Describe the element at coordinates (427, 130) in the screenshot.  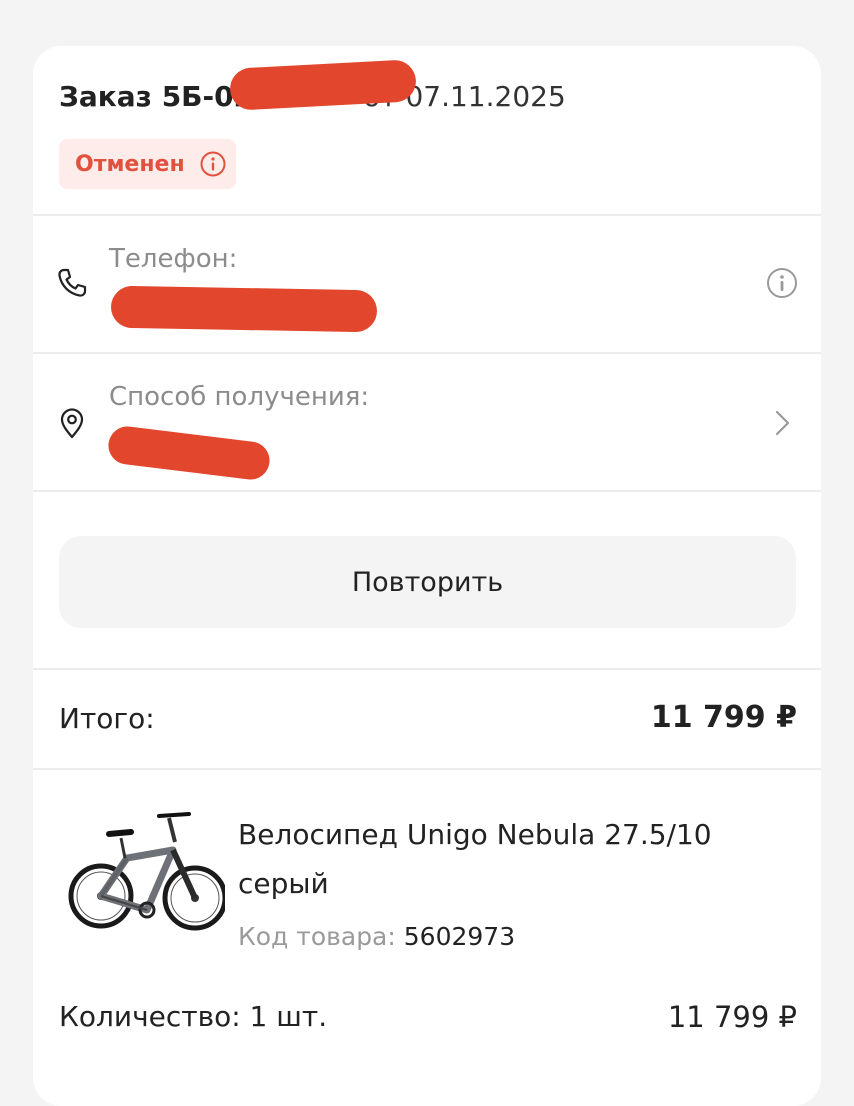
I see `order-header: Заказ 5Б-02 от 07.11.2025 Отменен` at that location.